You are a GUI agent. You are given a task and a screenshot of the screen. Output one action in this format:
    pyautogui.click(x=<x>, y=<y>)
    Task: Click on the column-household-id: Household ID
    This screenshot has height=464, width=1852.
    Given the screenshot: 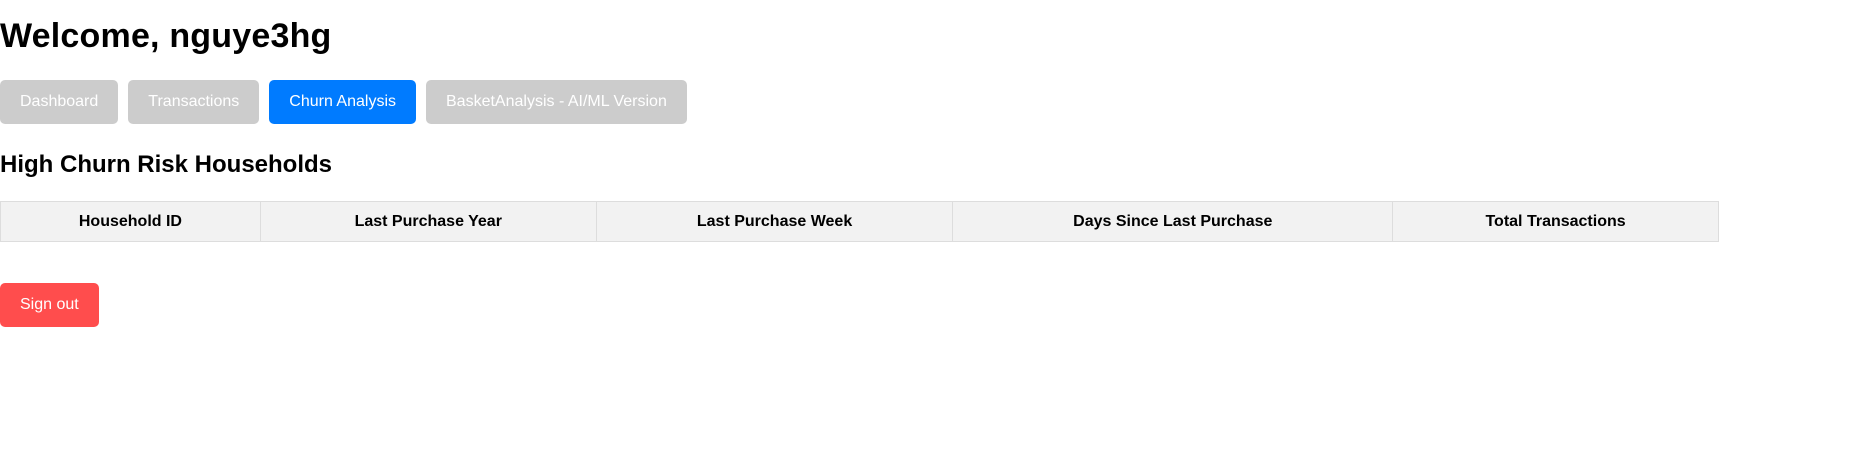 What is the action you would take?
    pyautogui.click(x=130, y=221)
    